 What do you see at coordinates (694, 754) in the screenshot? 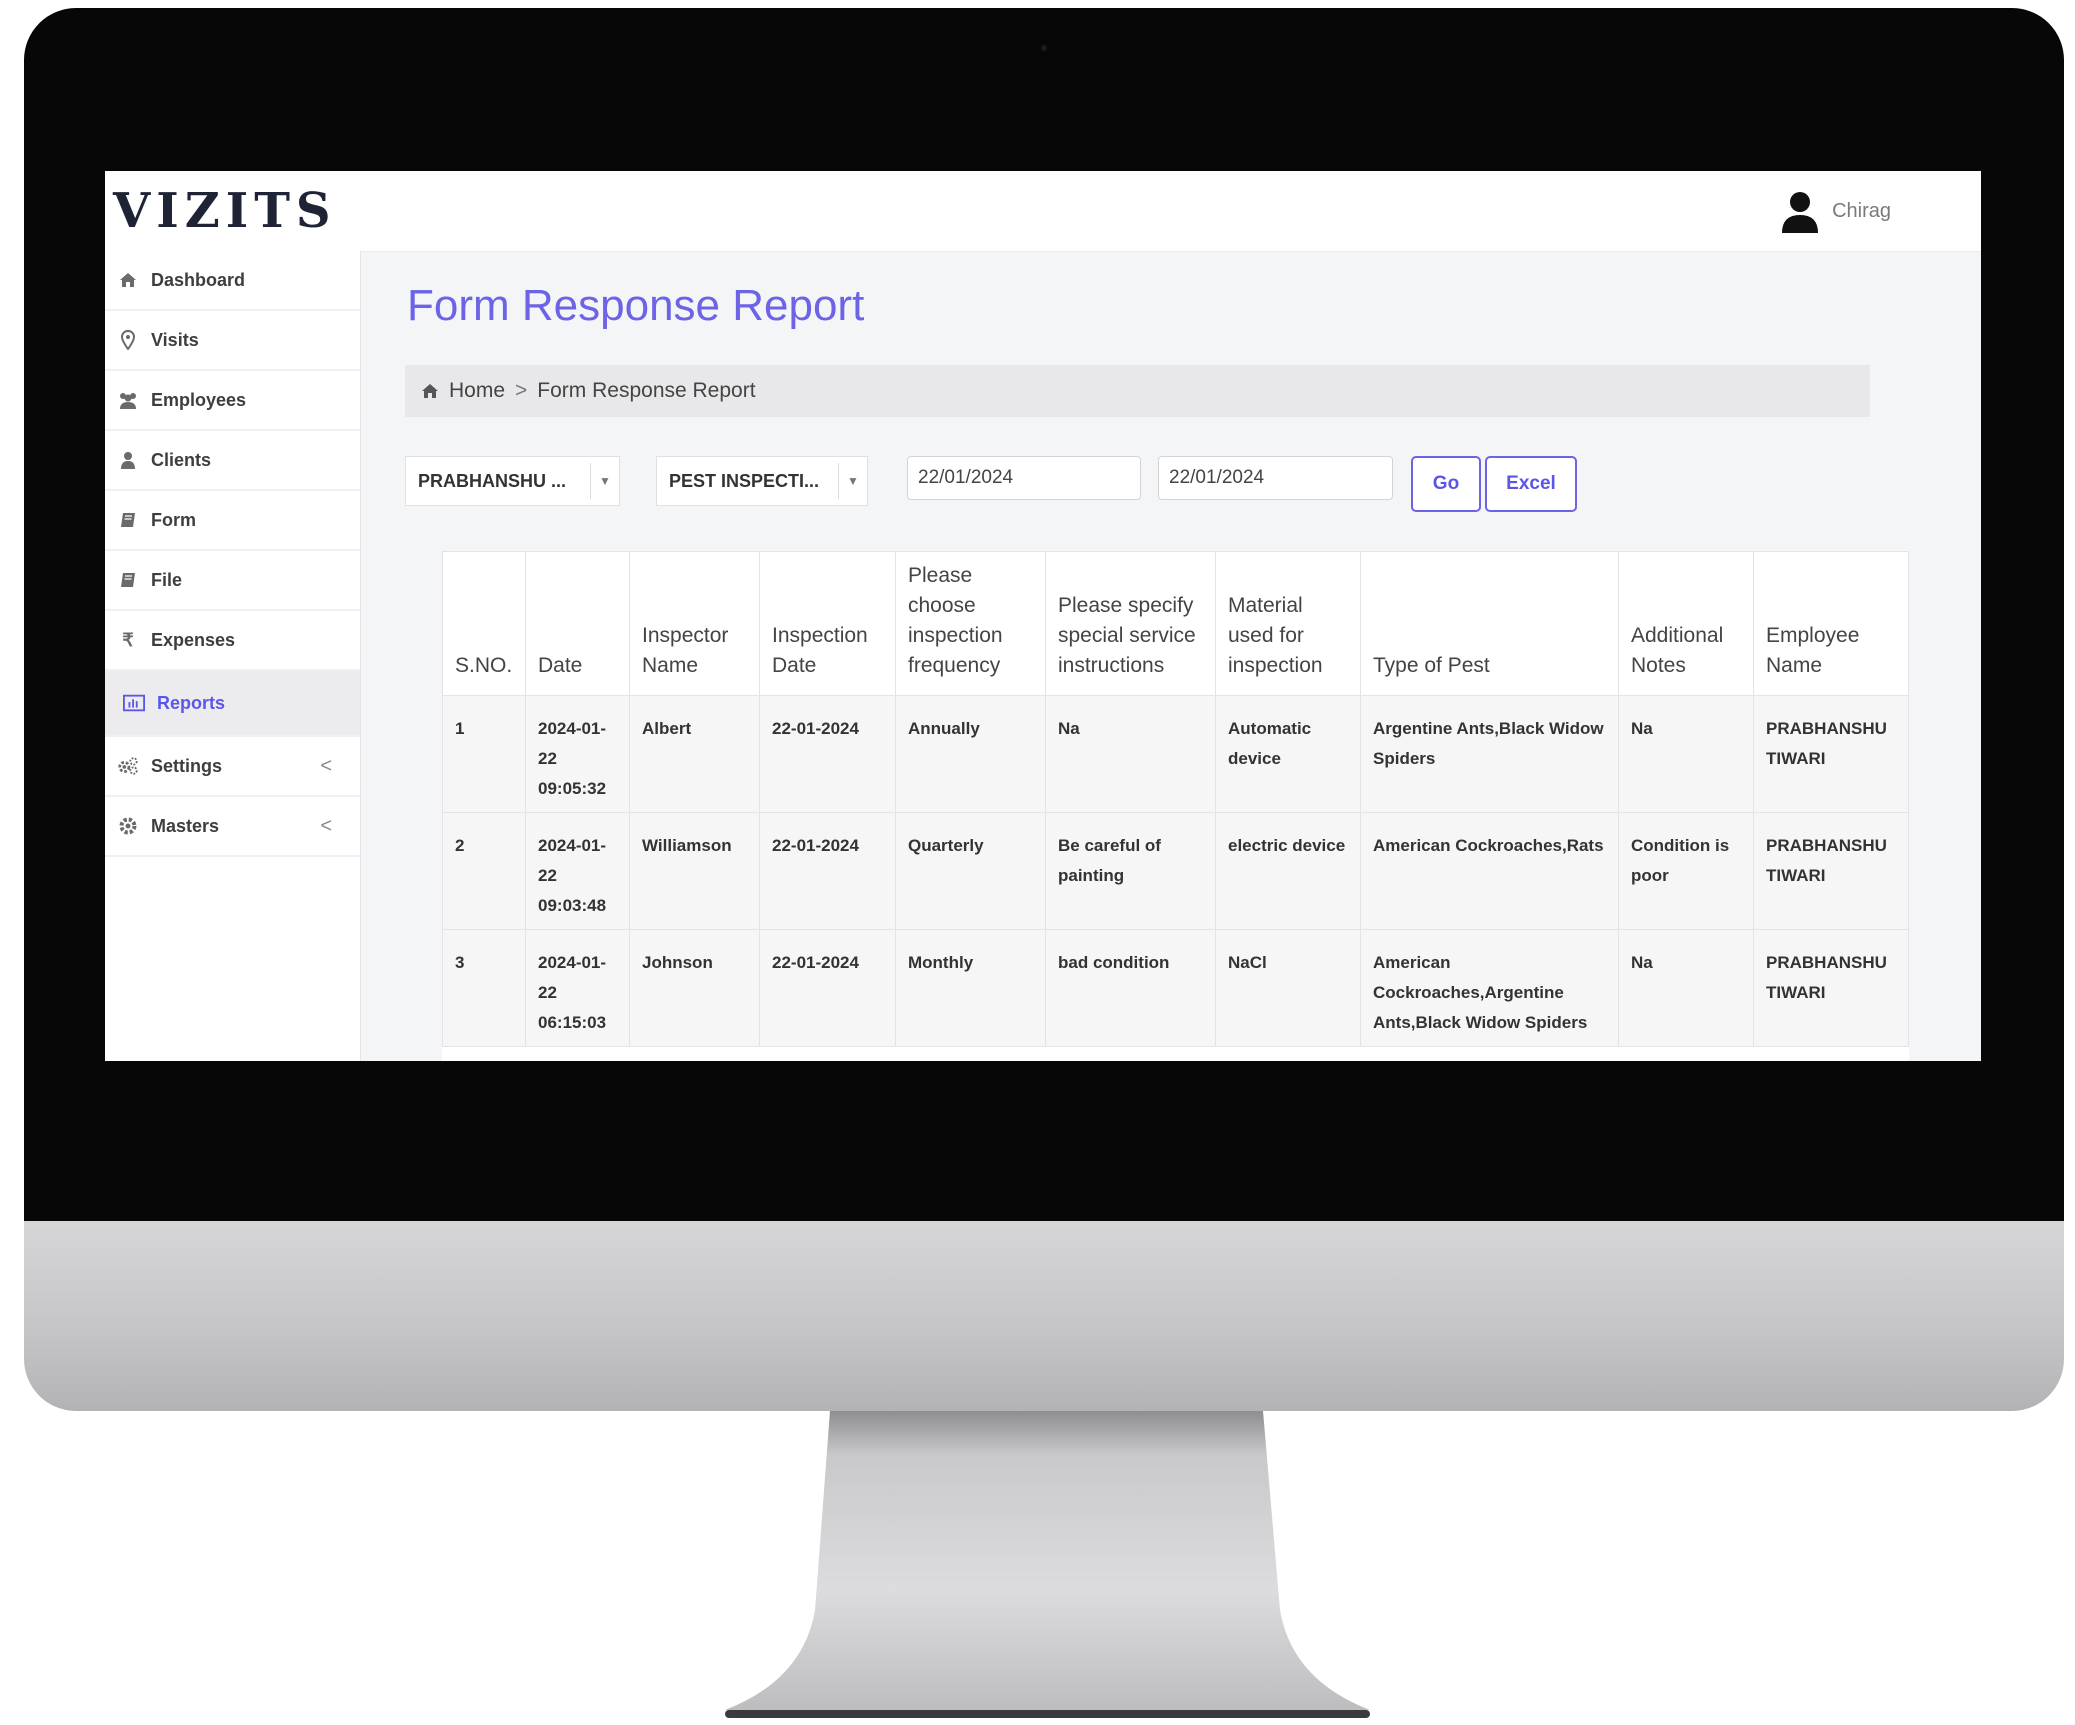
I see `cell-inspector-name: Albert` at bounding box center [694, 754].